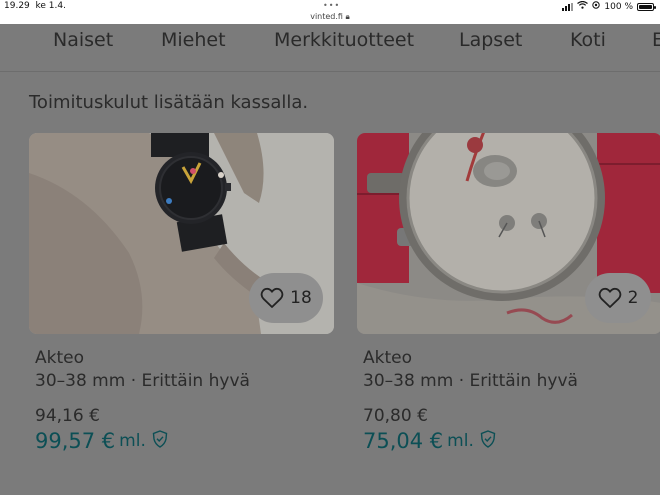  What do you see at coordinates (618, 6) in the screenshot?
I see `battery-percent: 100 %` at bounding box center [618, 6].